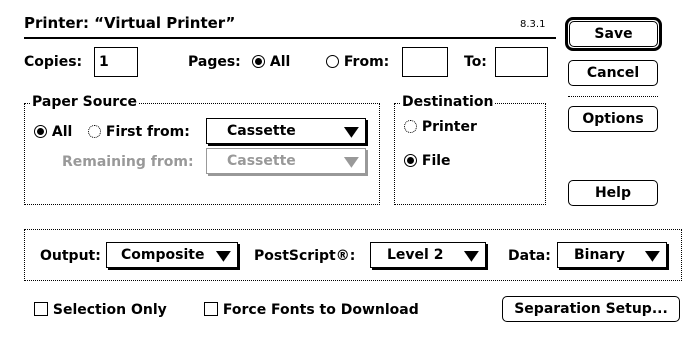 This screenshot has width=694, height=360. Describe the element at coordinates (128, 162) in the screenshot. I see `remaining-from-label: Remaining from:` at that location.